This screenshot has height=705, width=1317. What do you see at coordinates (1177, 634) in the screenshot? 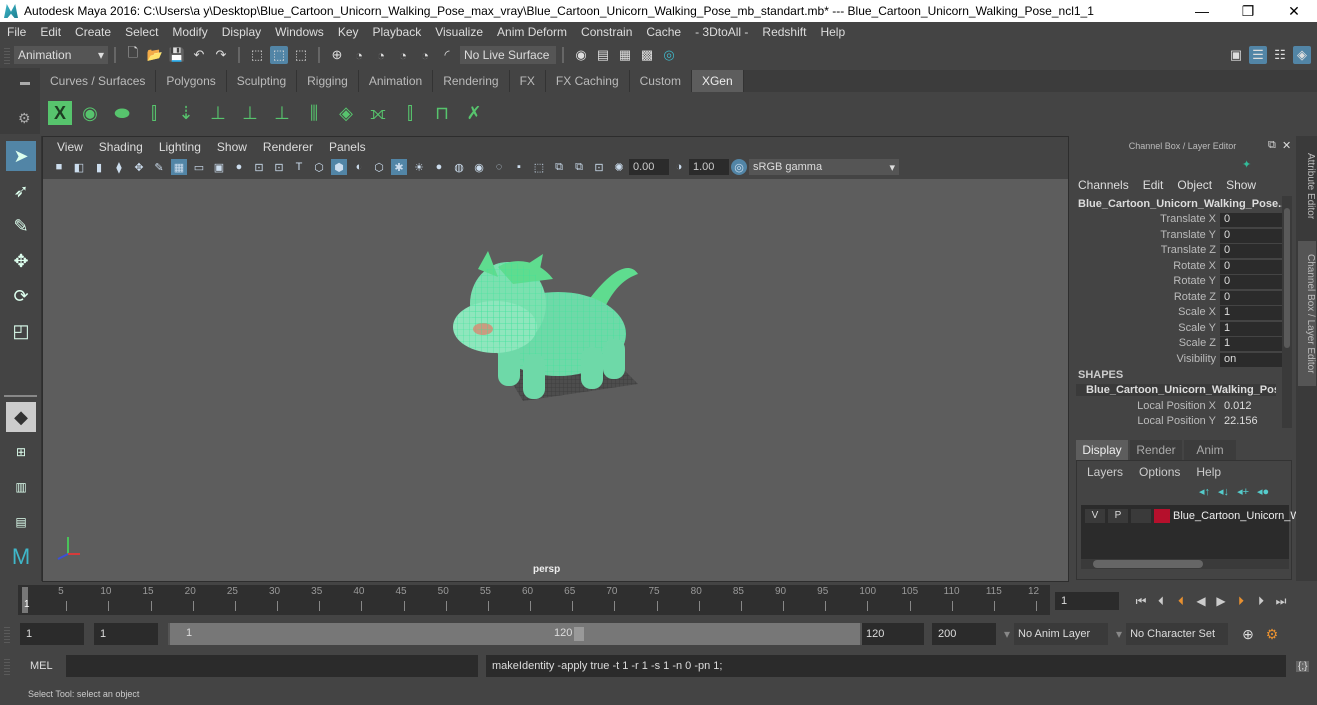
I see `character-set-dropdown: No Character Set` at bounding box center [1177, 634].